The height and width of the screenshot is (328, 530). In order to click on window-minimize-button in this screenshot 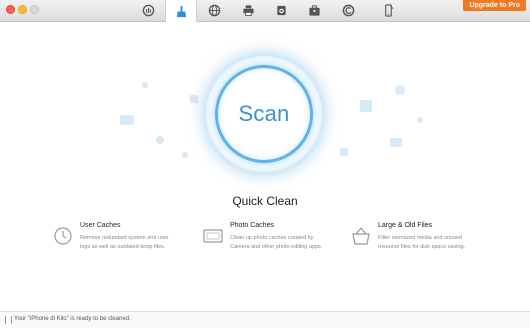, I will do `click(22, 9)`.